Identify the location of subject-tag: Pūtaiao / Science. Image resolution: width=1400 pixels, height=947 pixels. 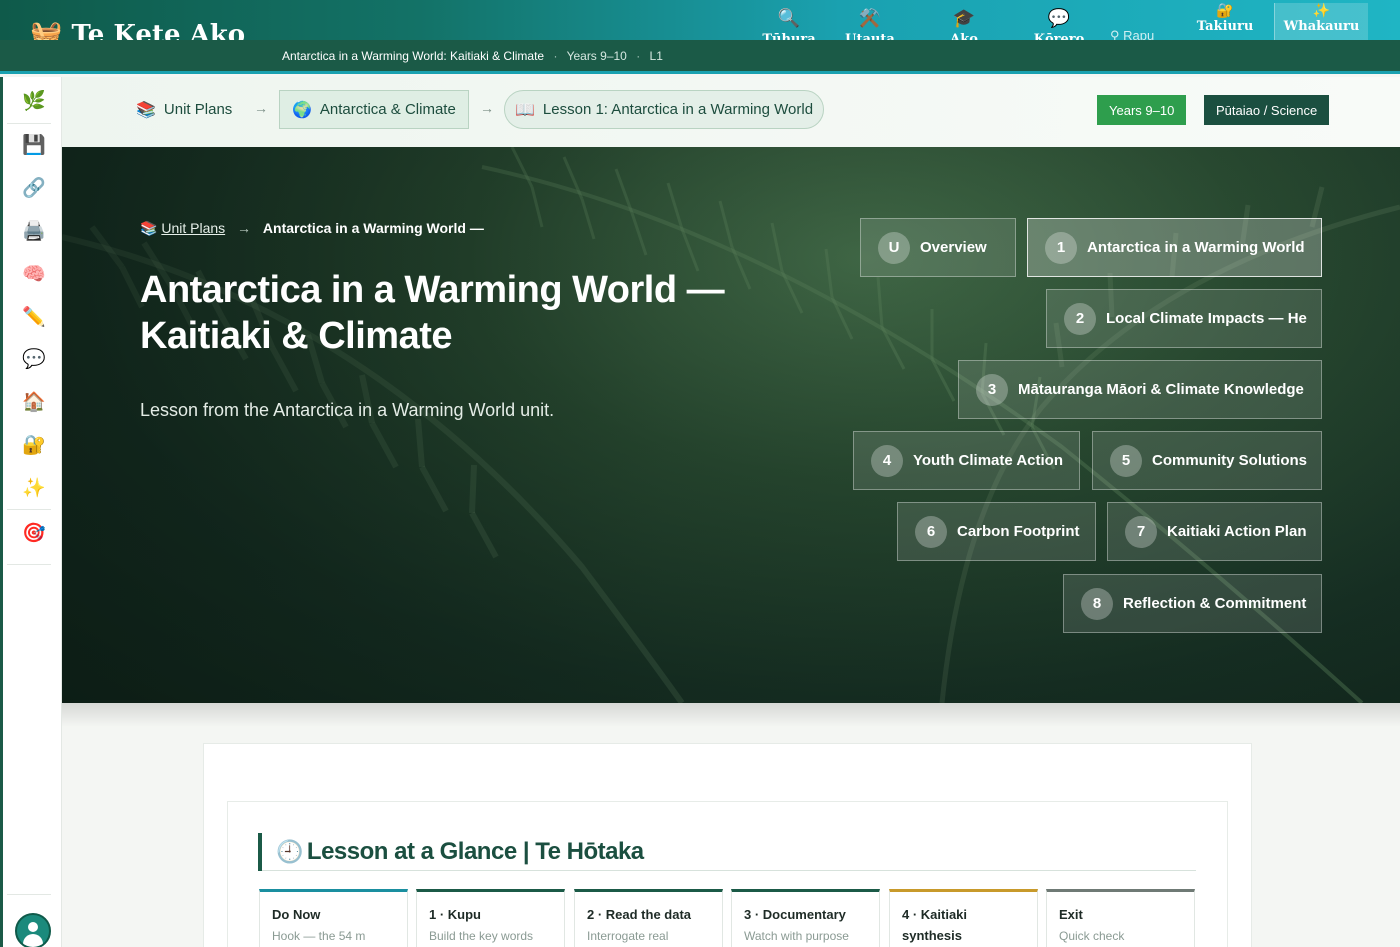
(1267, 110).